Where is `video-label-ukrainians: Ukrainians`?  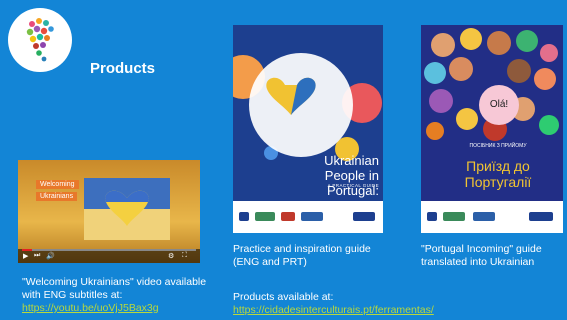
video-label-ukrainians: Ukrainians is located at coordinates (57, 196).